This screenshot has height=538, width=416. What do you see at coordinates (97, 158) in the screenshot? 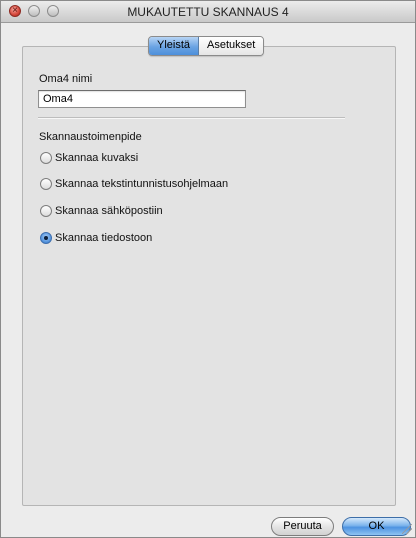
I see `radio-label: Skannaa kuvaksi` at bounding box center [97, 158].